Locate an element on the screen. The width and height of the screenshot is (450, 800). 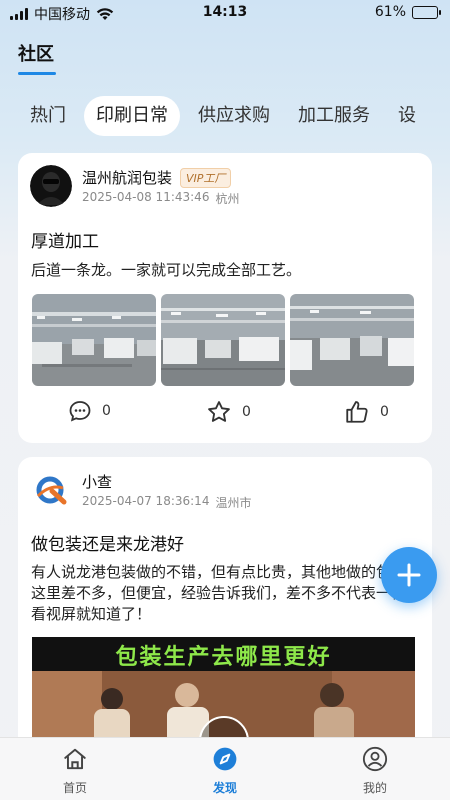
nav-discover: 发现 is located at coordinates (225, 771).